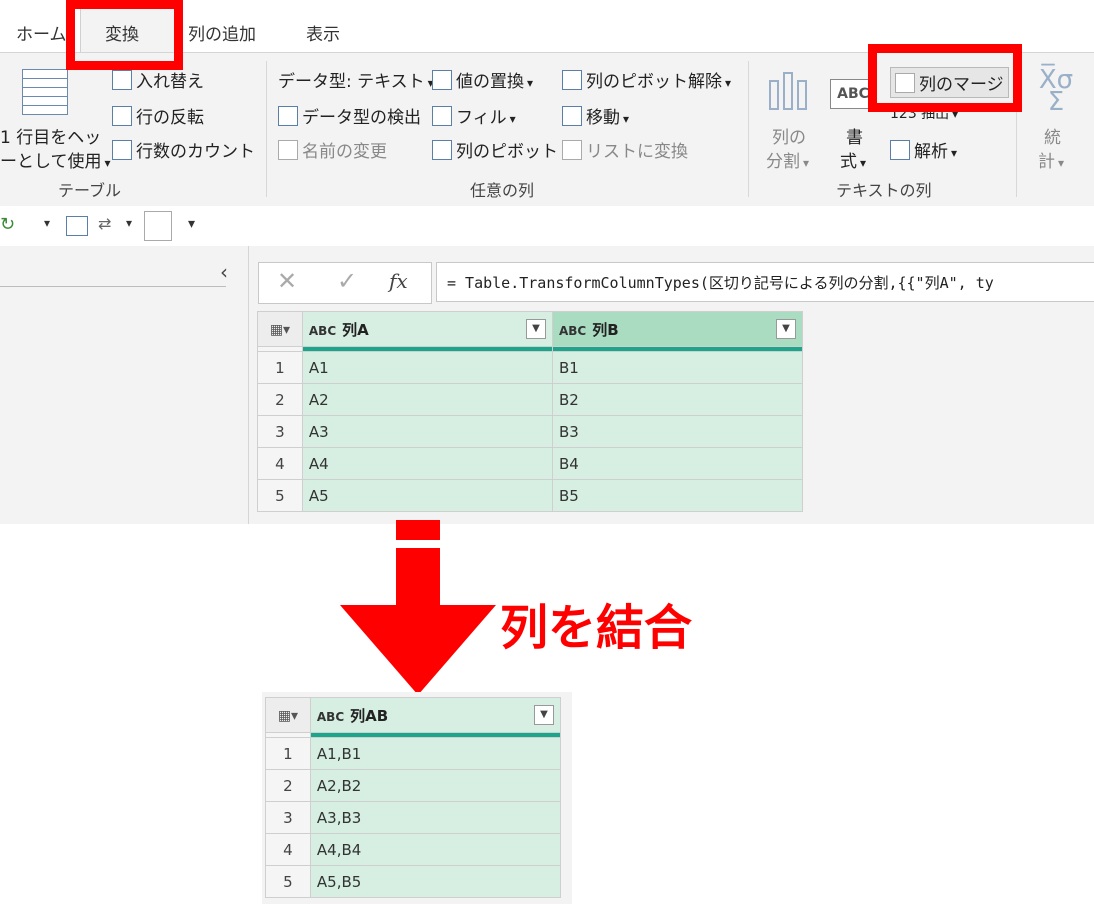  What do you see at coordinates (507, 152) in the screenshot?
I see `pivot-label: 列のピボット` at bounding box center [507, 152].